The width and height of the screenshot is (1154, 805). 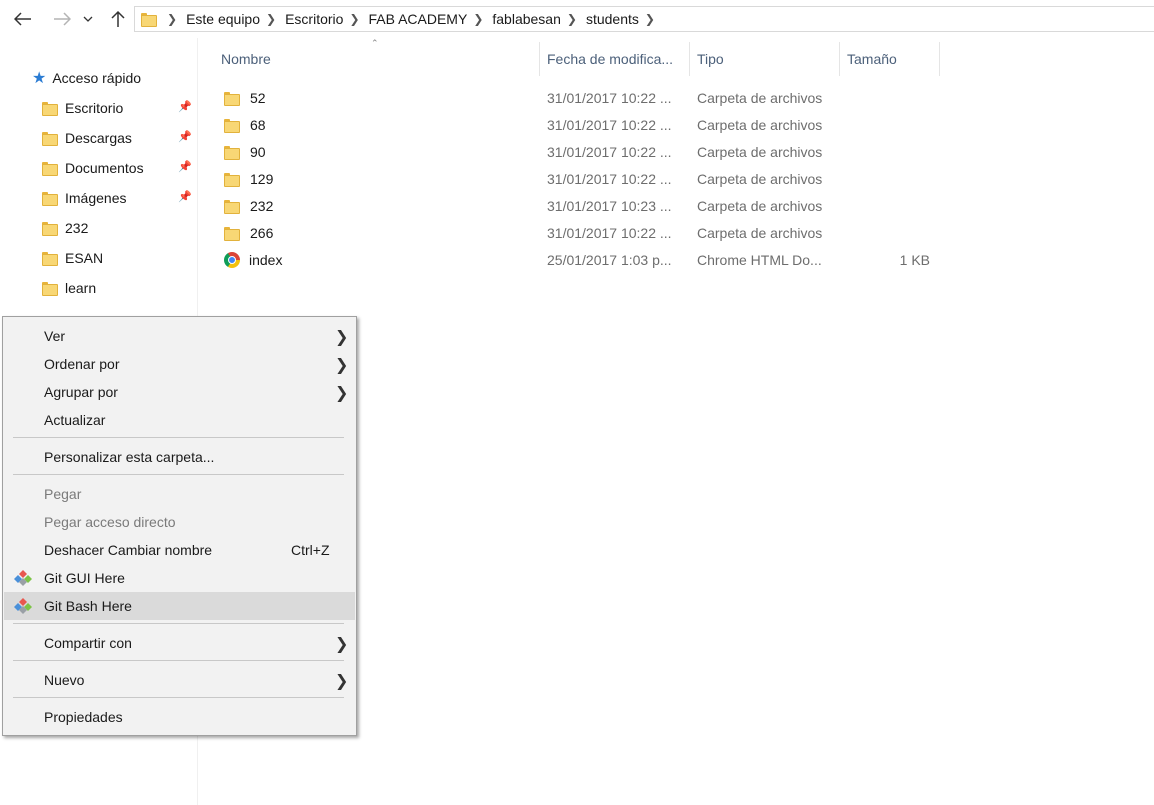 I want to click on menu-item-label: Ver, so click(x=55, y=336).